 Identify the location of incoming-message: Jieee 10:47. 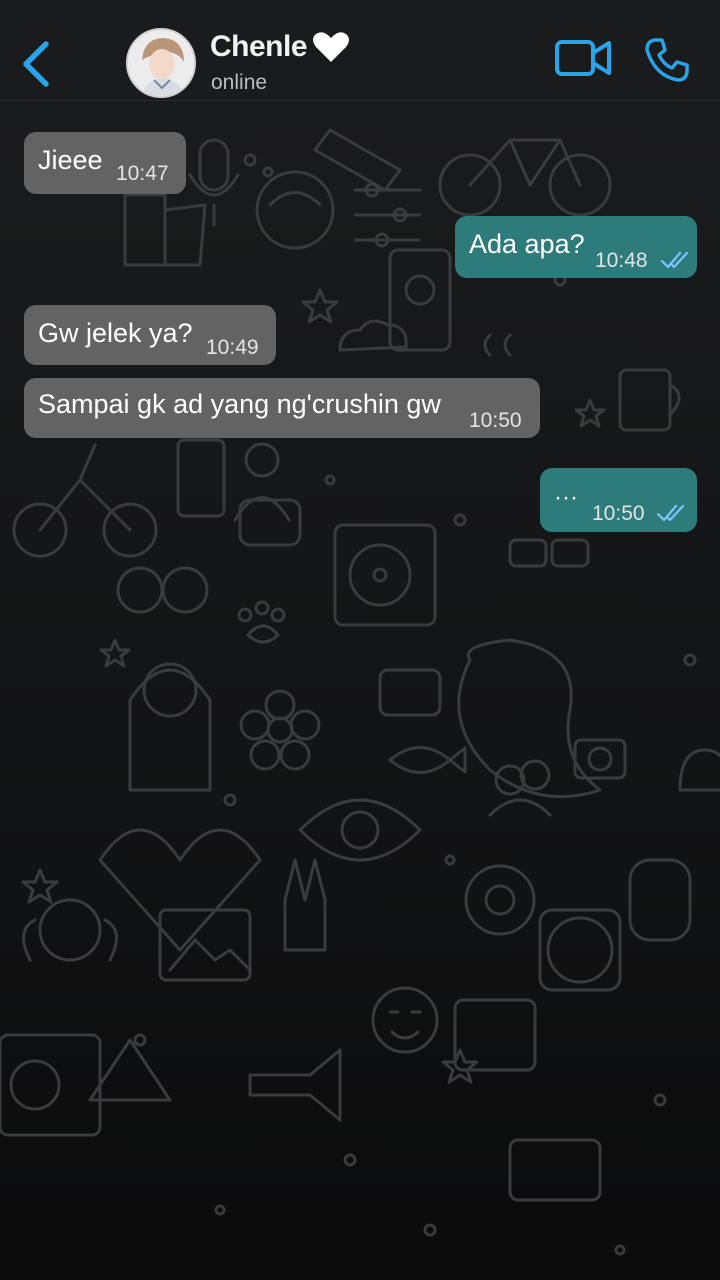
(105, 163).